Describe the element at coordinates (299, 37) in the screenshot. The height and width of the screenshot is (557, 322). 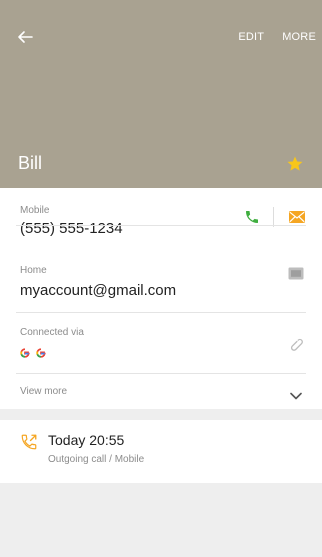
I see `more-button: MORE` at that location.